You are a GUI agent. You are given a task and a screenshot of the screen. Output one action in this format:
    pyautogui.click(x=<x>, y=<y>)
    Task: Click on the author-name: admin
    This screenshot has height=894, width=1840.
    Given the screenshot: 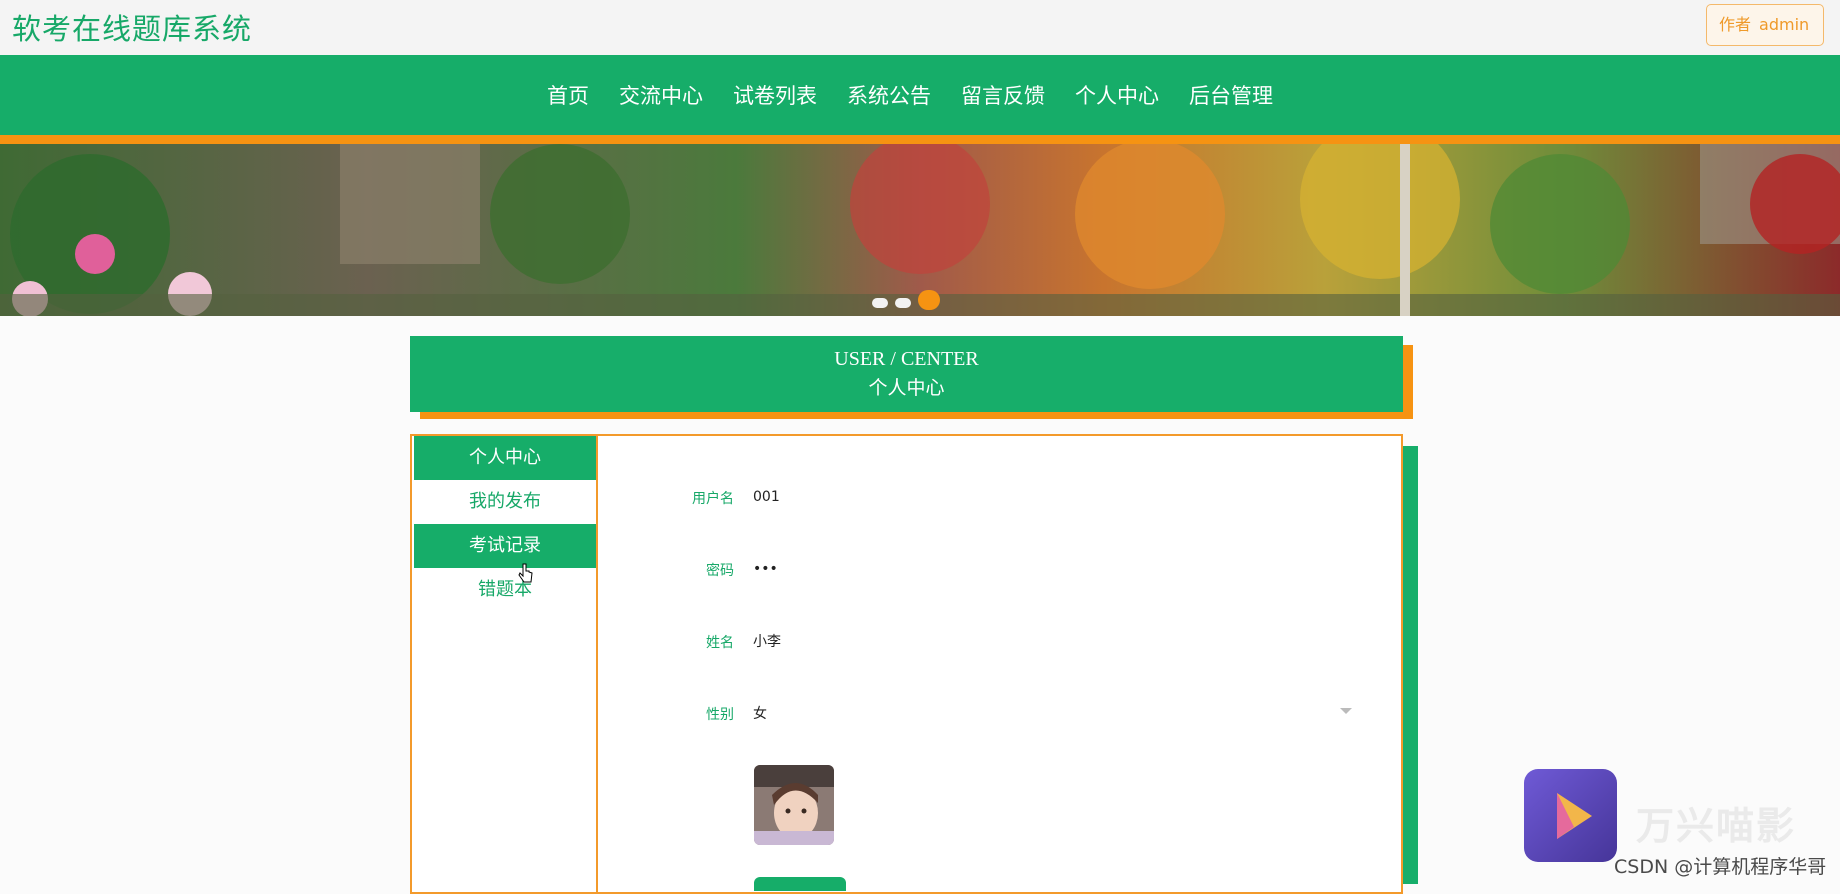 What is the action you would take?
    pyautogui.click(x=1784, y=24)
    